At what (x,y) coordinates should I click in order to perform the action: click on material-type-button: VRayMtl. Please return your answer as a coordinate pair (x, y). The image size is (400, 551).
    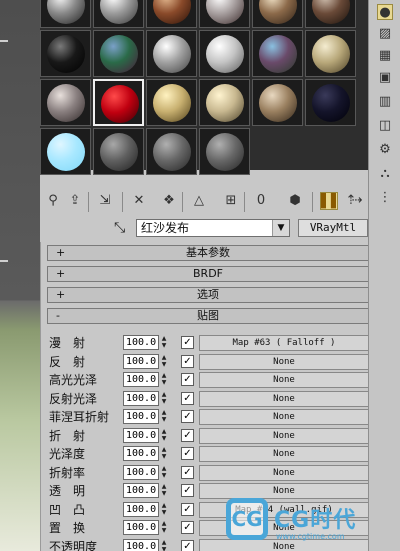
    Looking at the image, I should click on (333, 228).